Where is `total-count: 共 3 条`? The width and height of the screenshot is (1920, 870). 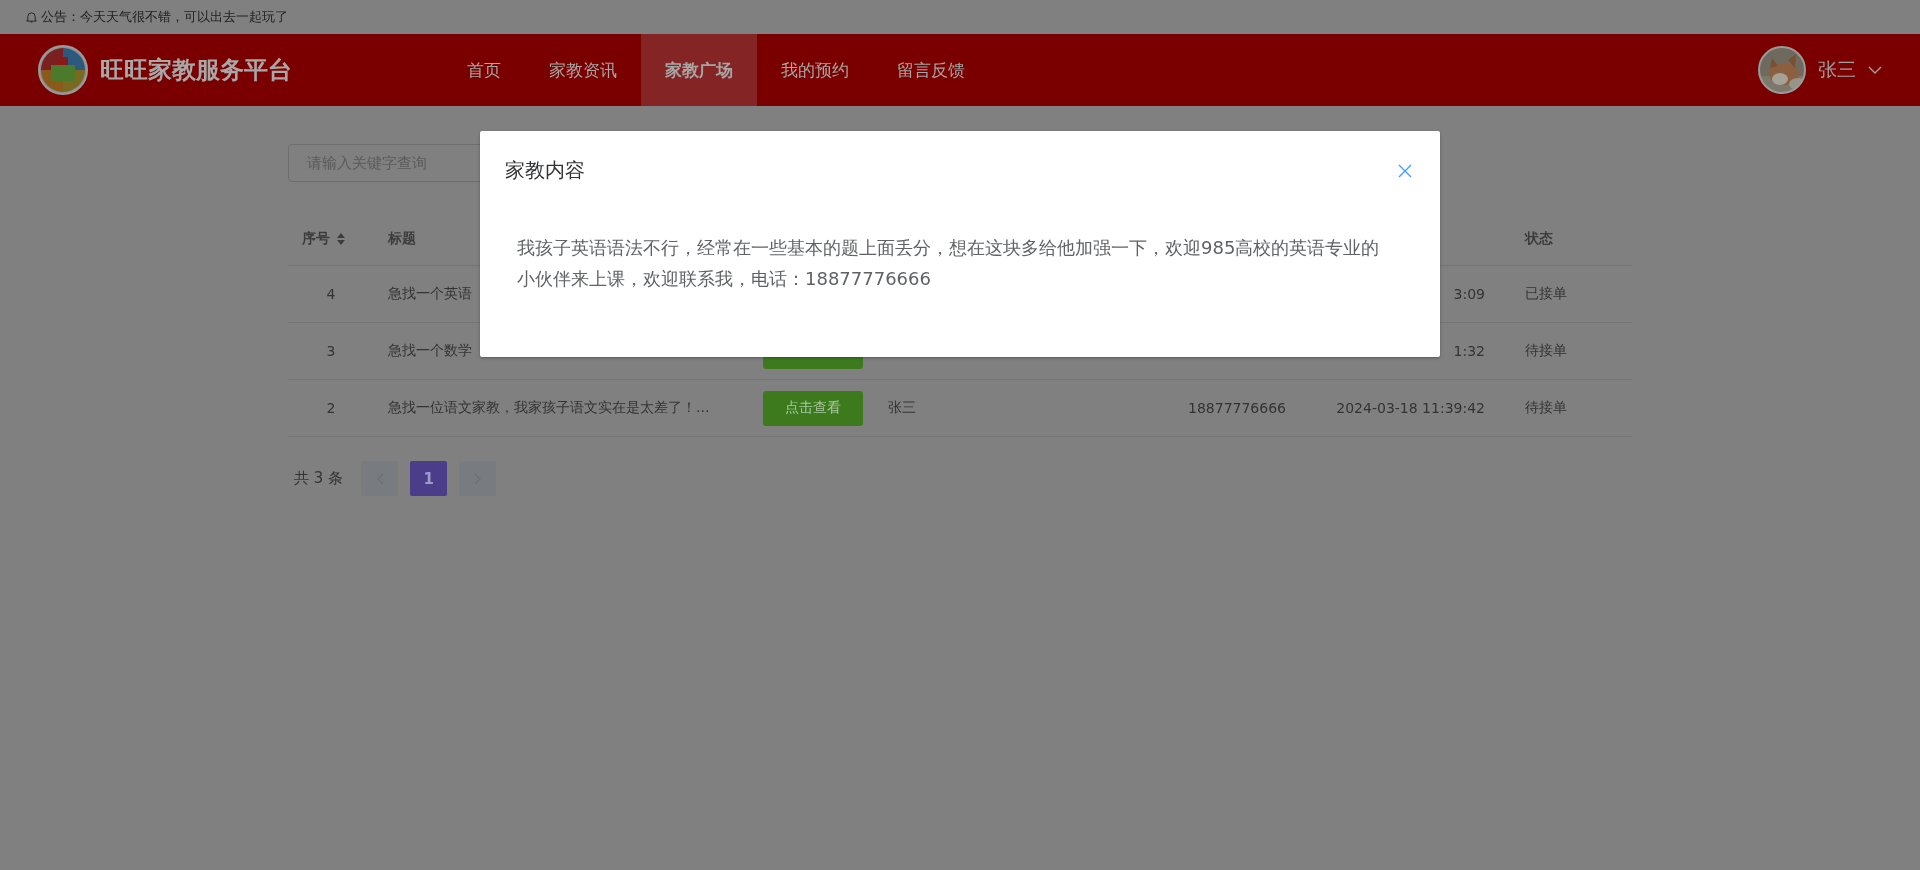
total-count: 共 3 条 is located at coordinates (319, 478).